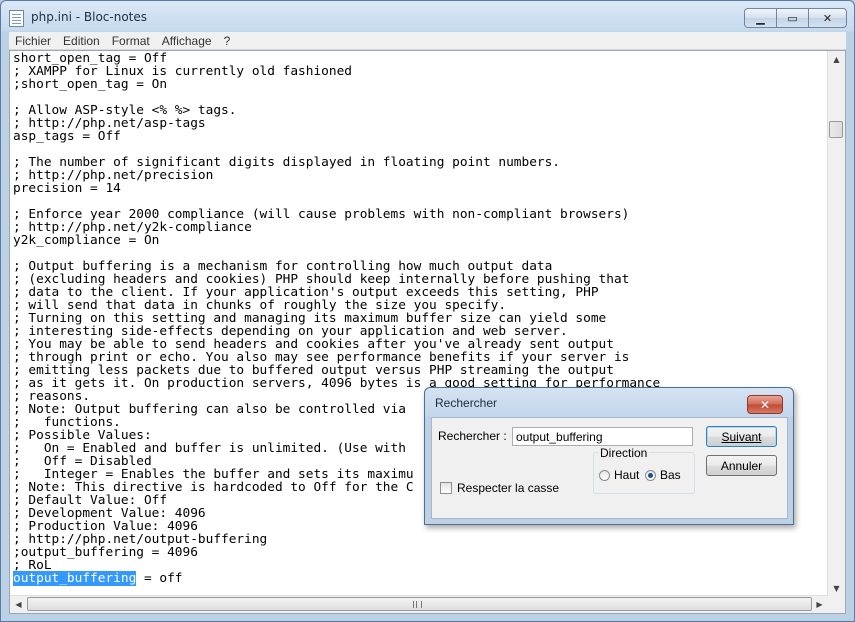 Image resolution: width=855 pixels, height=622 pixels. What do you see at coordinates (419, 578) in the screenshot?
I see `editor-line-current: output_buffering = off` at bounding box center [419, 578].